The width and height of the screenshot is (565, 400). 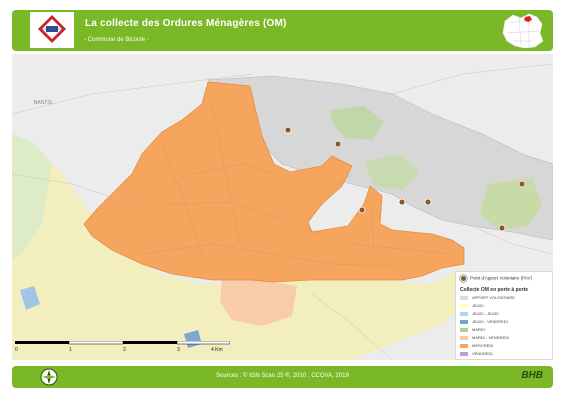 What do you see at coordinates (43, 103) in the screenshot?
I see `place-label: BANTIS` at bounding box center [43, 103].